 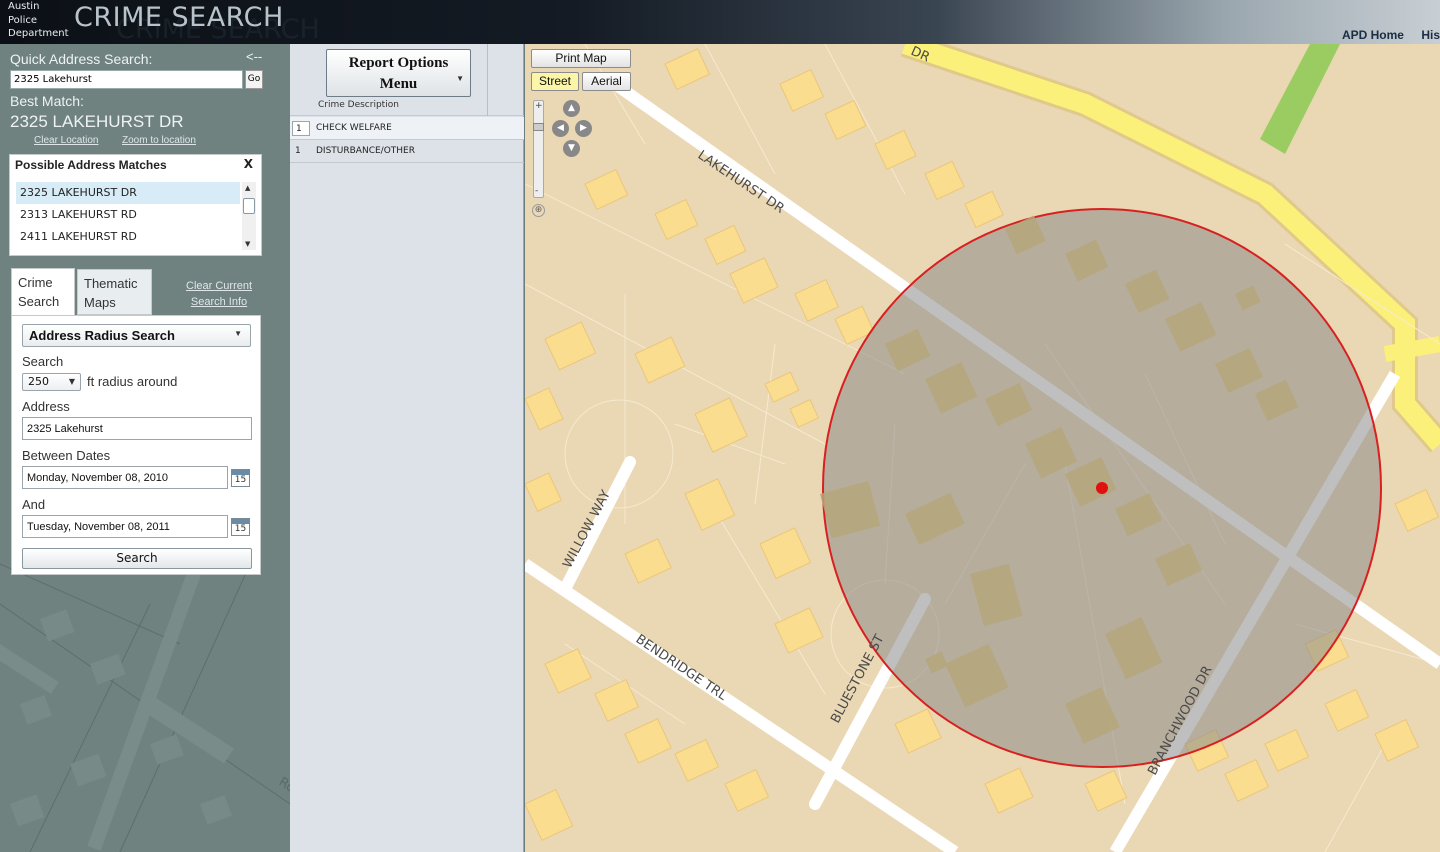 What do you see at coordinates (681, 668) in the screenshot?
I see `street-label: BENDRIDGE TRL` at bounding box center [681, 668].